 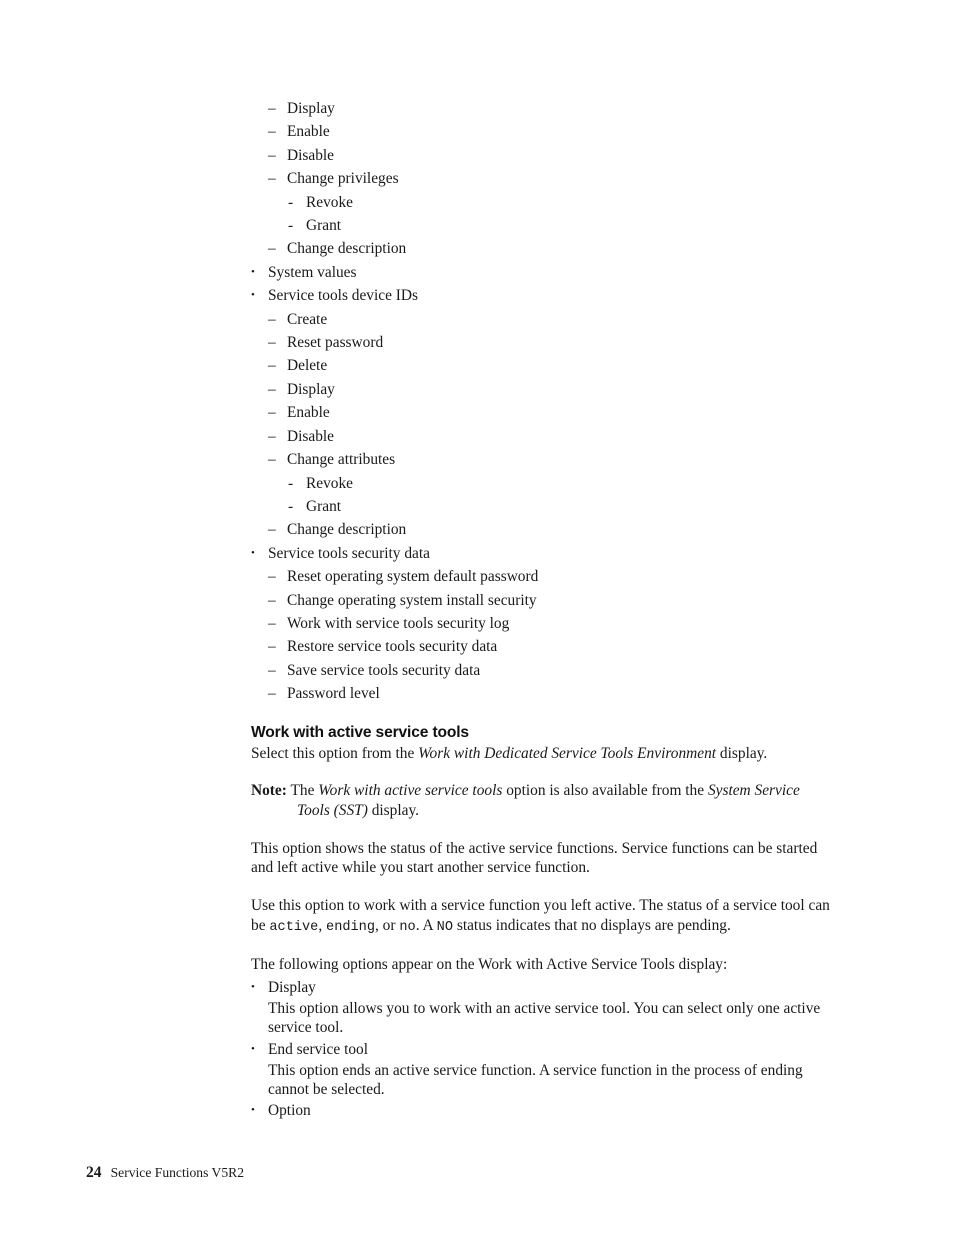 What do you see at coordinates (407, 927) in the screenshot?
I see `status-value-no: no` at bounding box center [407, 927].